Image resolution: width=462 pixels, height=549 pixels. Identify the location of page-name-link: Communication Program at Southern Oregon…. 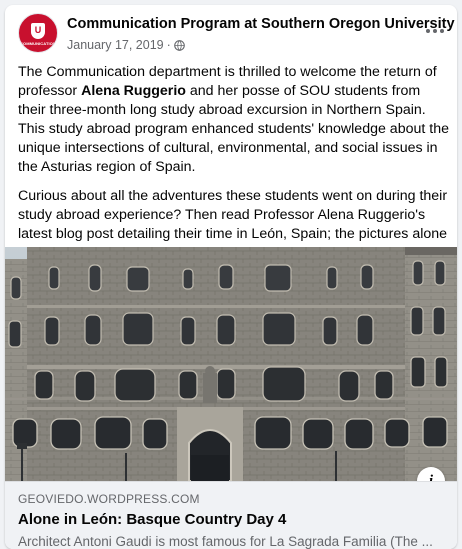
(261, 24).